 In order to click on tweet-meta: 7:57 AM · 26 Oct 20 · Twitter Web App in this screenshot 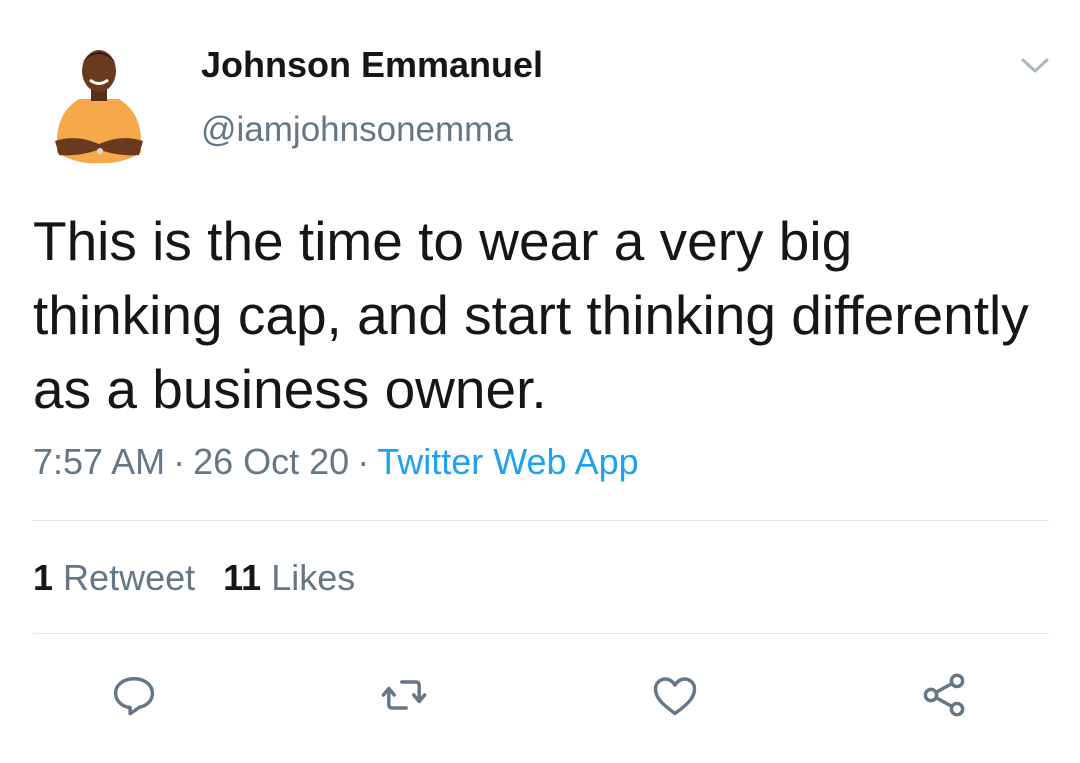, I will do `click(336, 462)`.